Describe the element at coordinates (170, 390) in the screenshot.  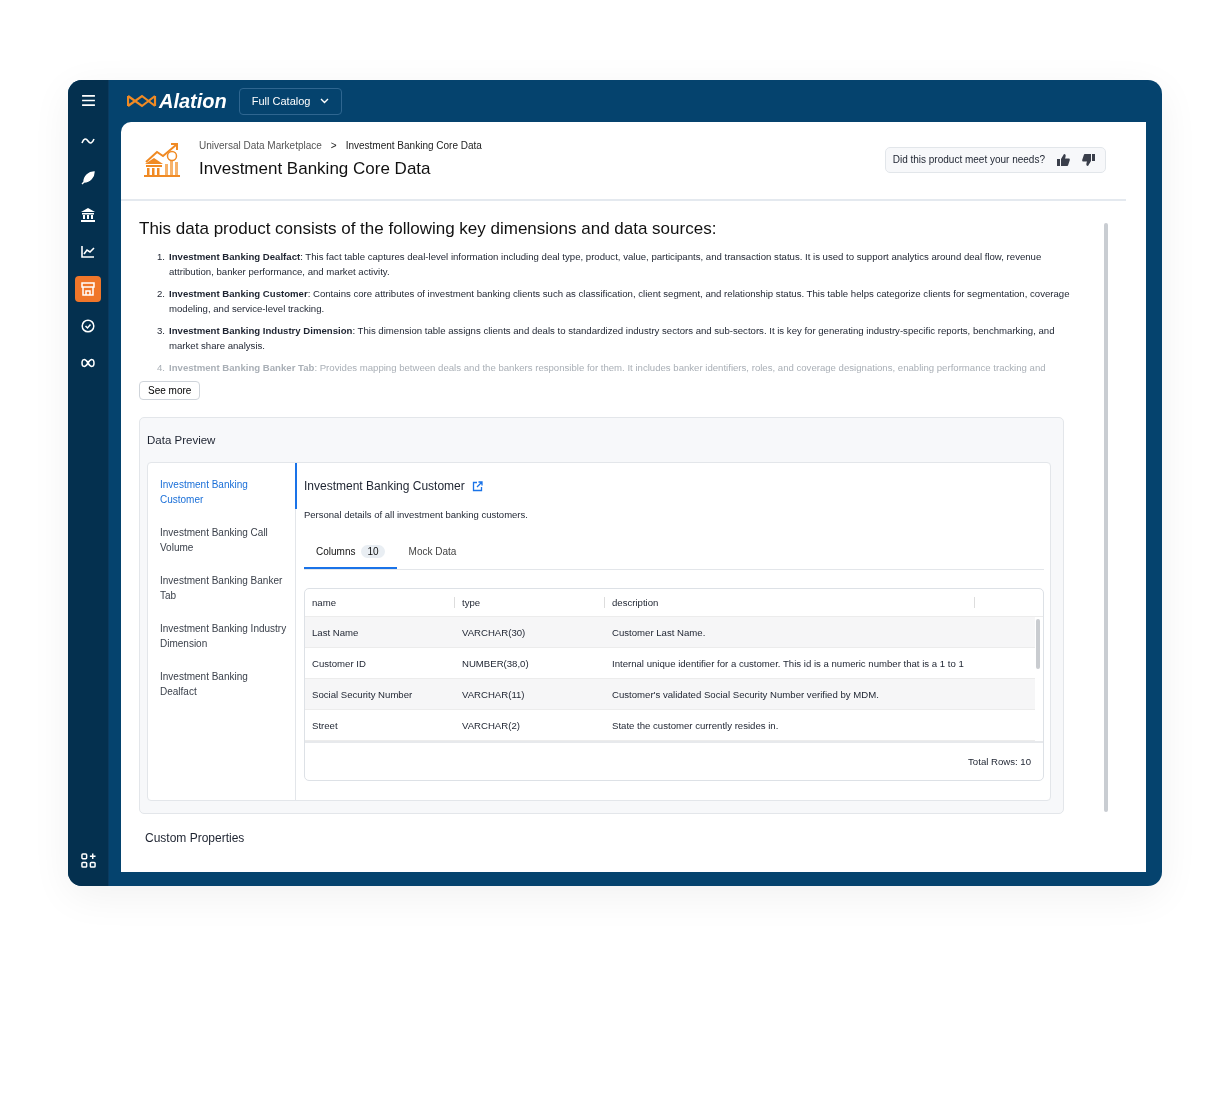
I see `see-more-button: See more` at that location.